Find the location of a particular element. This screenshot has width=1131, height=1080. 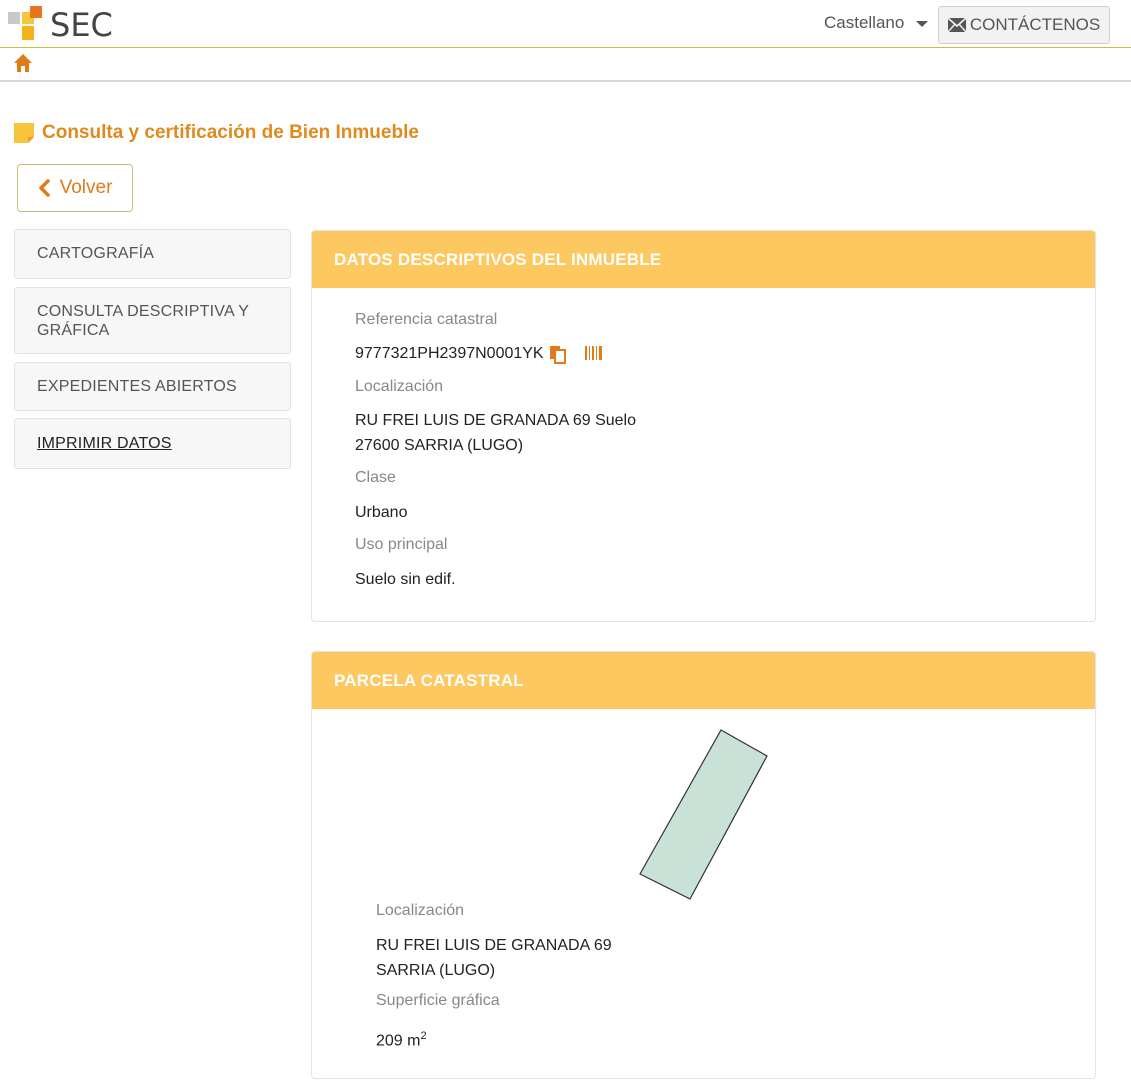

document-icon is located at coordinates (24, 133).